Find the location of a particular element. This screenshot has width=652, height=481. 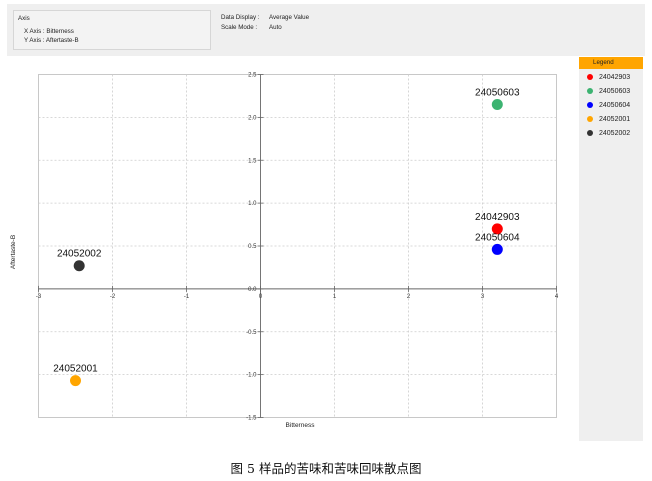

y-tick-label: 0.5 is located at coordinates (252, 247).